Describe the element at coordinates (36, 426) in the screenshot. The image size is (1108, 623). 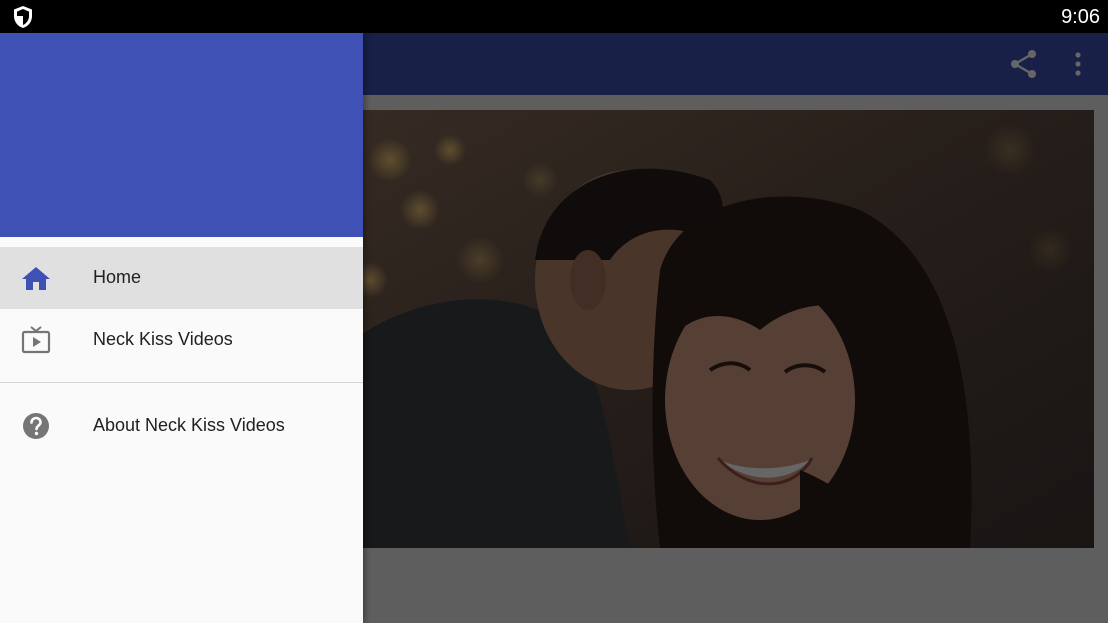
I see `help-icon` at that location.